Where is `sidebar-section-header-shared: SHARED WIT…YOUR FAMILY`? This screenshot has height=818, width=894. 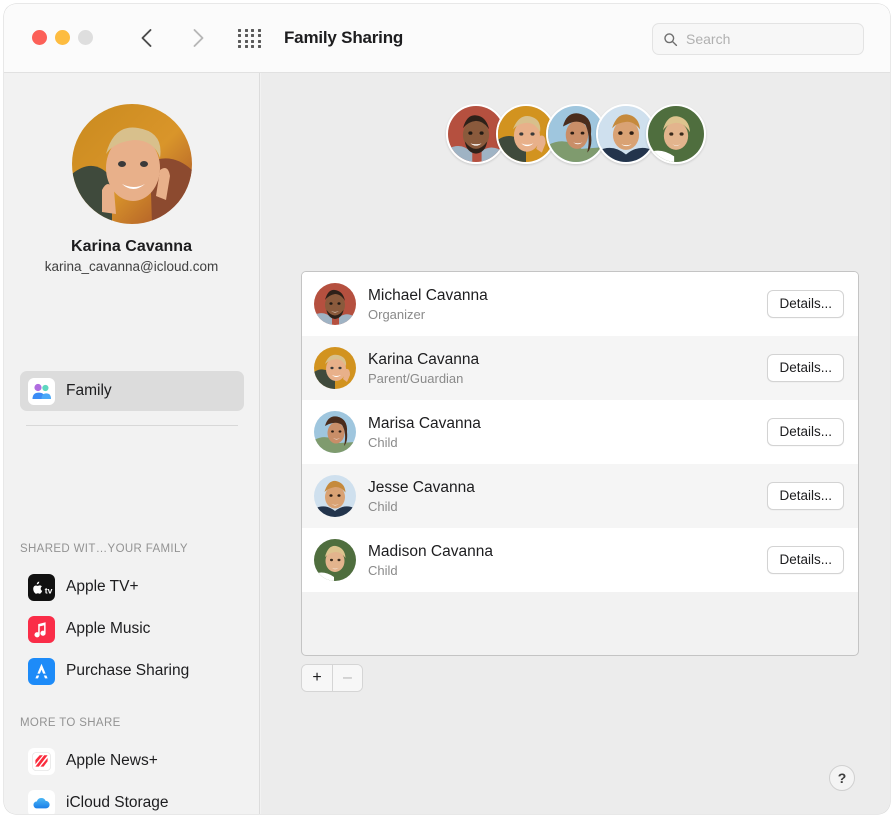
sidebar-section-header-shared: SHARED WIT…YOUR FAMILY is located at coordinates (104, 549).